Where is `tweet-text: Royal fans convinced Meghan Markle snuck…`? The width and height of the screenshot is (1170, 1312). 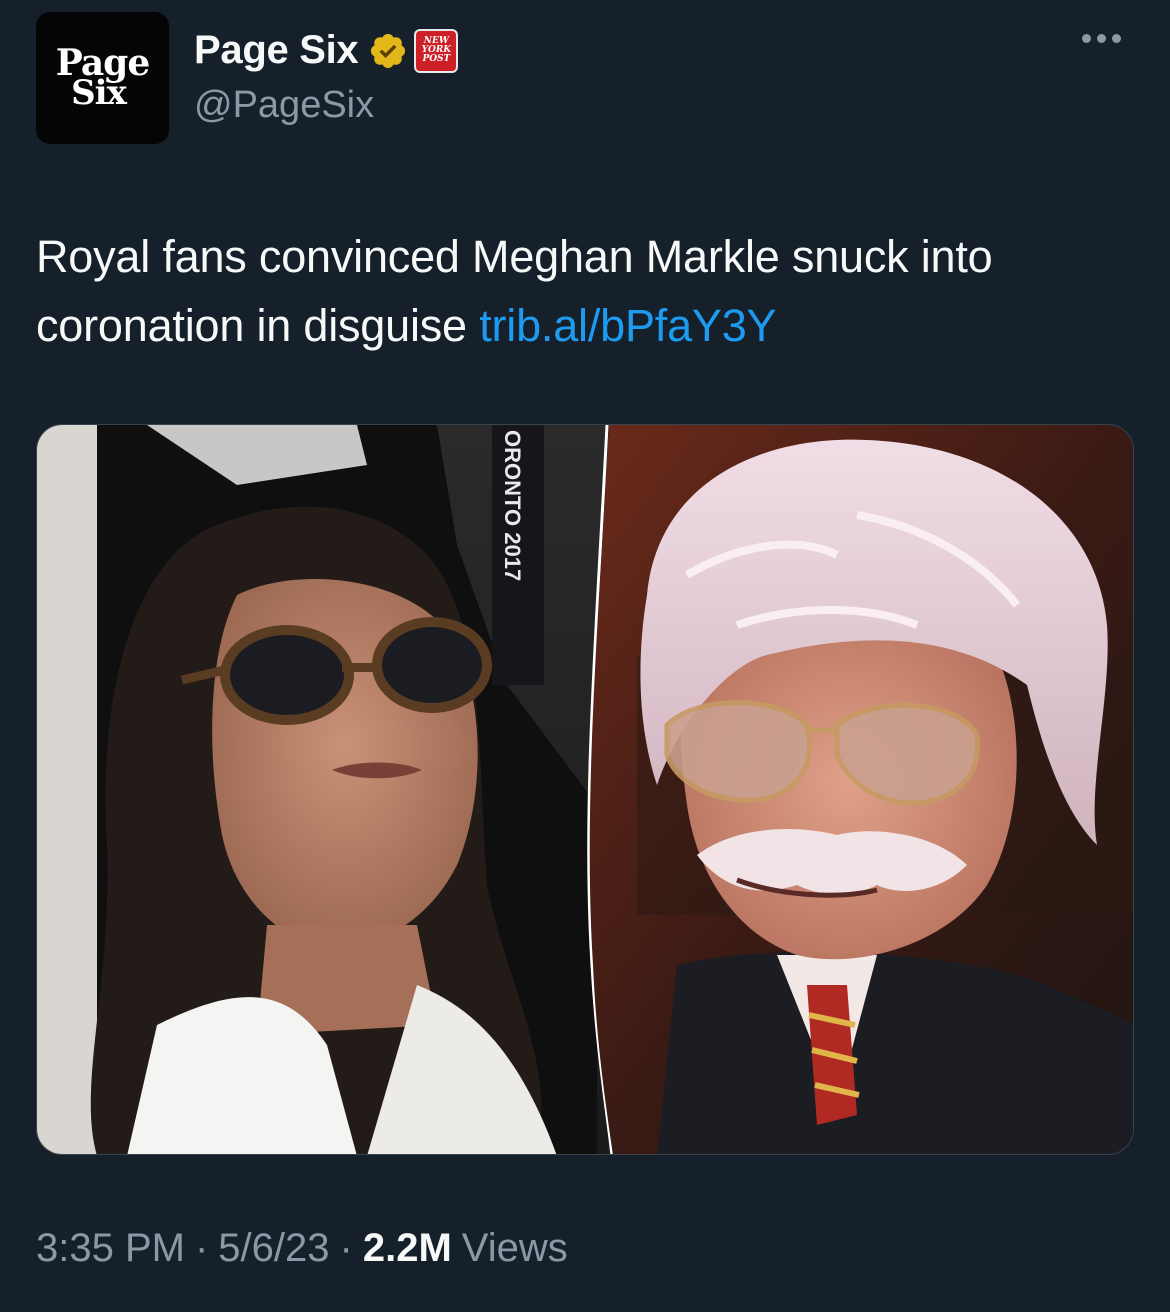
tweet-text: Royal fans convinced Meghan Markle snuck… is located at coordinates (591, 291).